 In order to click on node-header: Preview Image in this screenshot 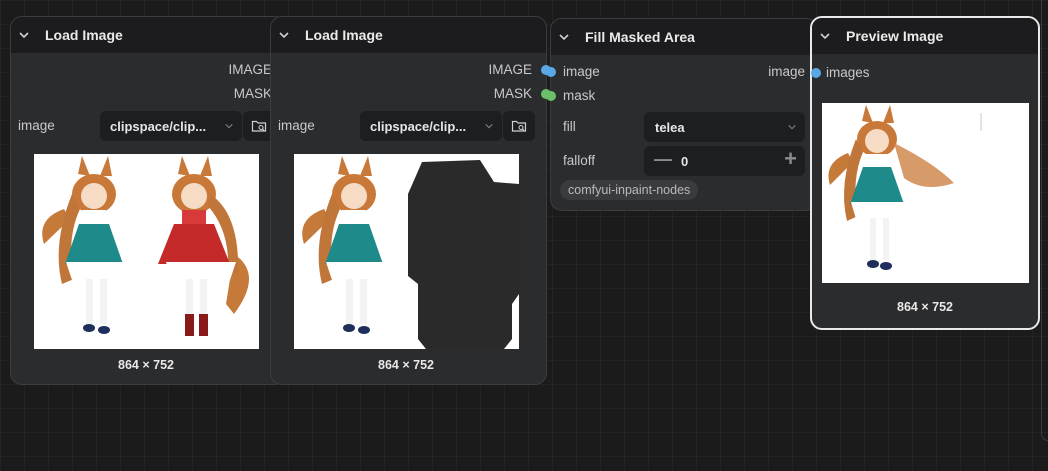, I will do `click(925, 36)`.